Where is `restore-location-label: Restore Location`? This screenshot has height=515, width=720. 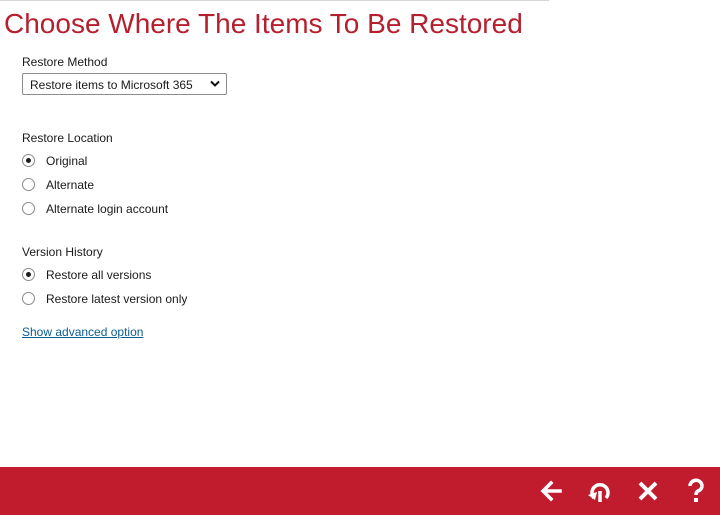
restore-location-label: Restore Location is located at coordinates (67, 138).